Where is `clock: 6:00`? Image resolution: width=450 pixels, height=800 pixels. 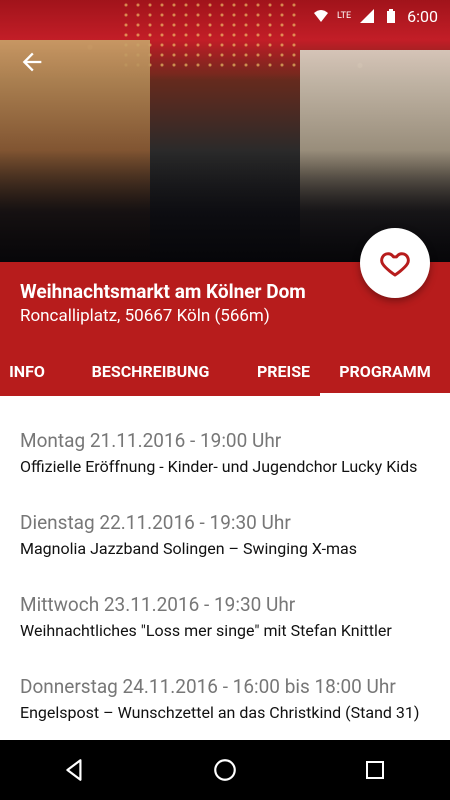
clock: 6:00 is located at coordinates (422, 16).